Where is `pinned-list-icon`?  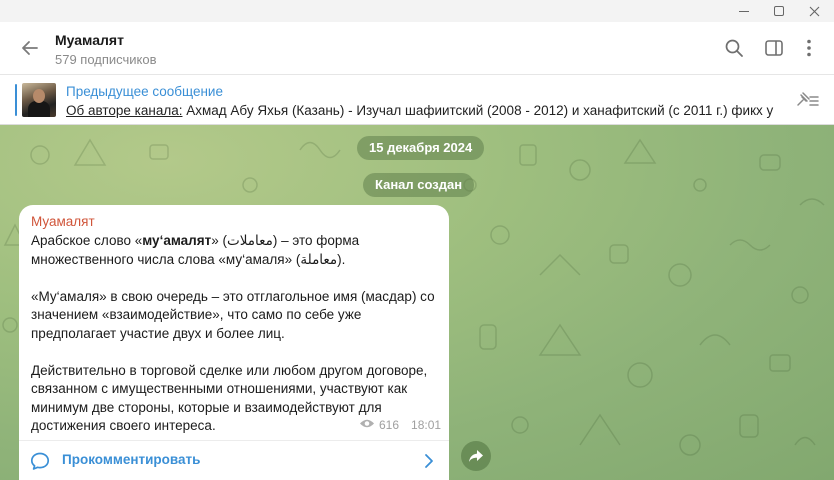
pinned-list-icon is located at coordinates (807, 100).